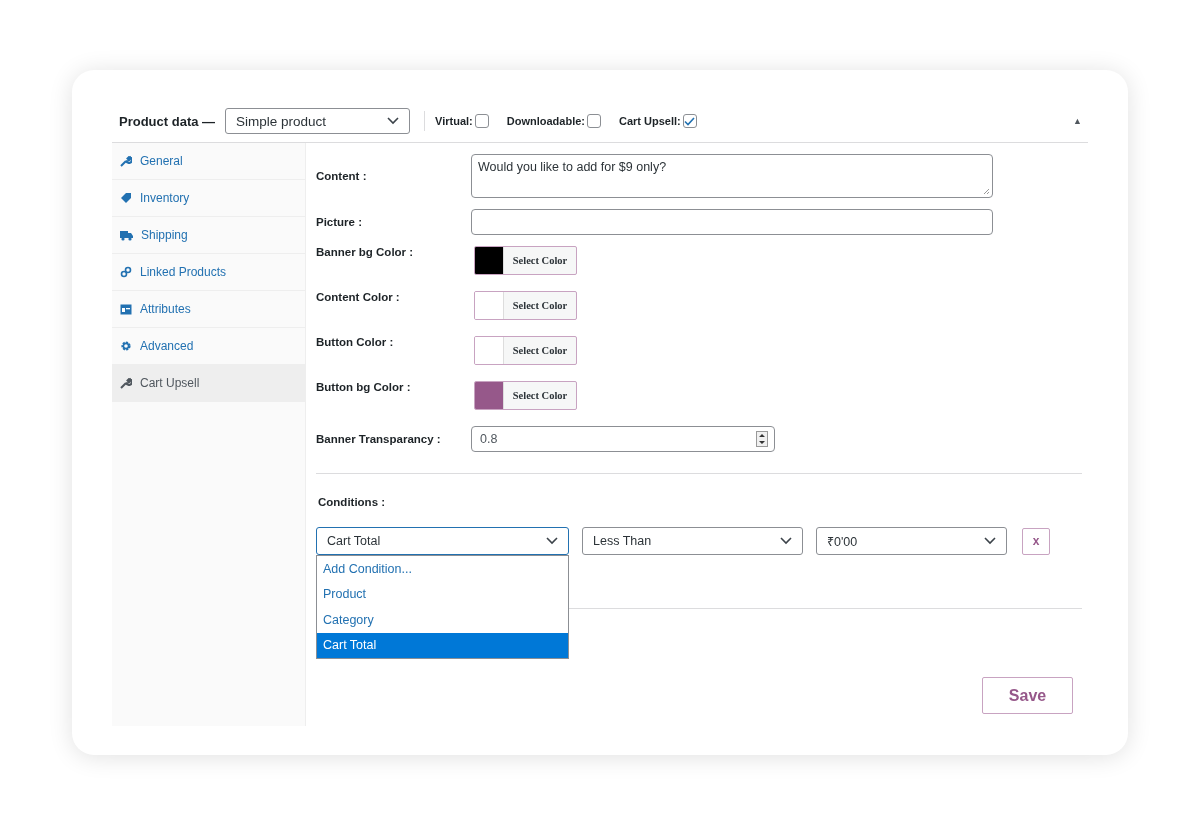 This screenshot has height=823, width=1200. What do you see at coordinates (379, 439) in the screenshot?
I see `field-label: Banner Transparancy :` at bounding box center [379, 439].